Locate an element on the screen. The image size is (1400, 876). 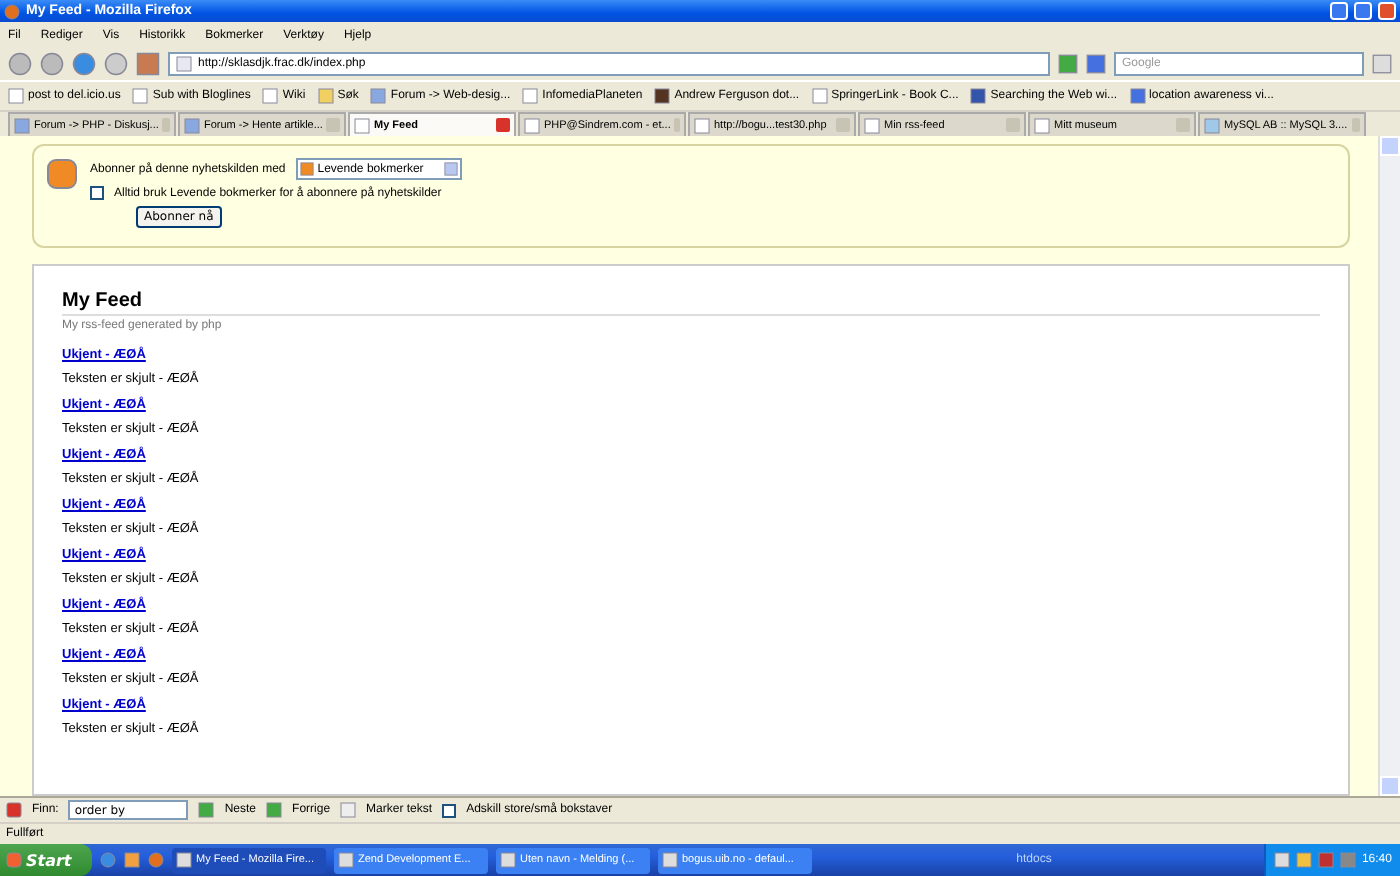
close-button is located at coordinates (1387, 11).